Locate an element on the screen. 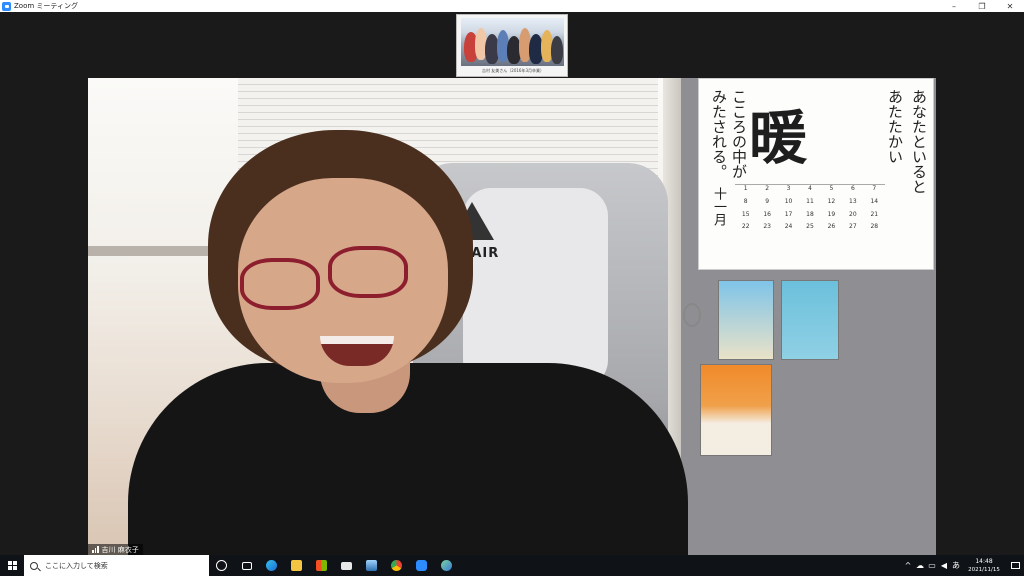 This screenshot has height=576, width=1024. audio-level-icon is located at coordinates (95, 549).